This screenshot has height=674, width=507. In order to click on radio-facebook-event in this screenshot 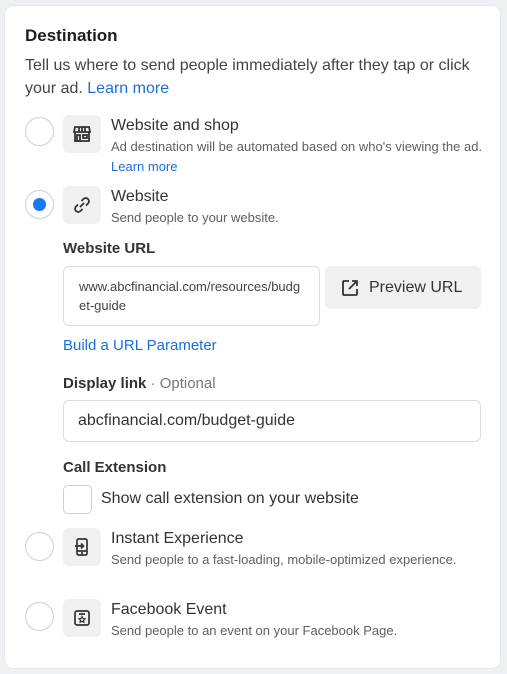, I will do `click(39, 616)`.